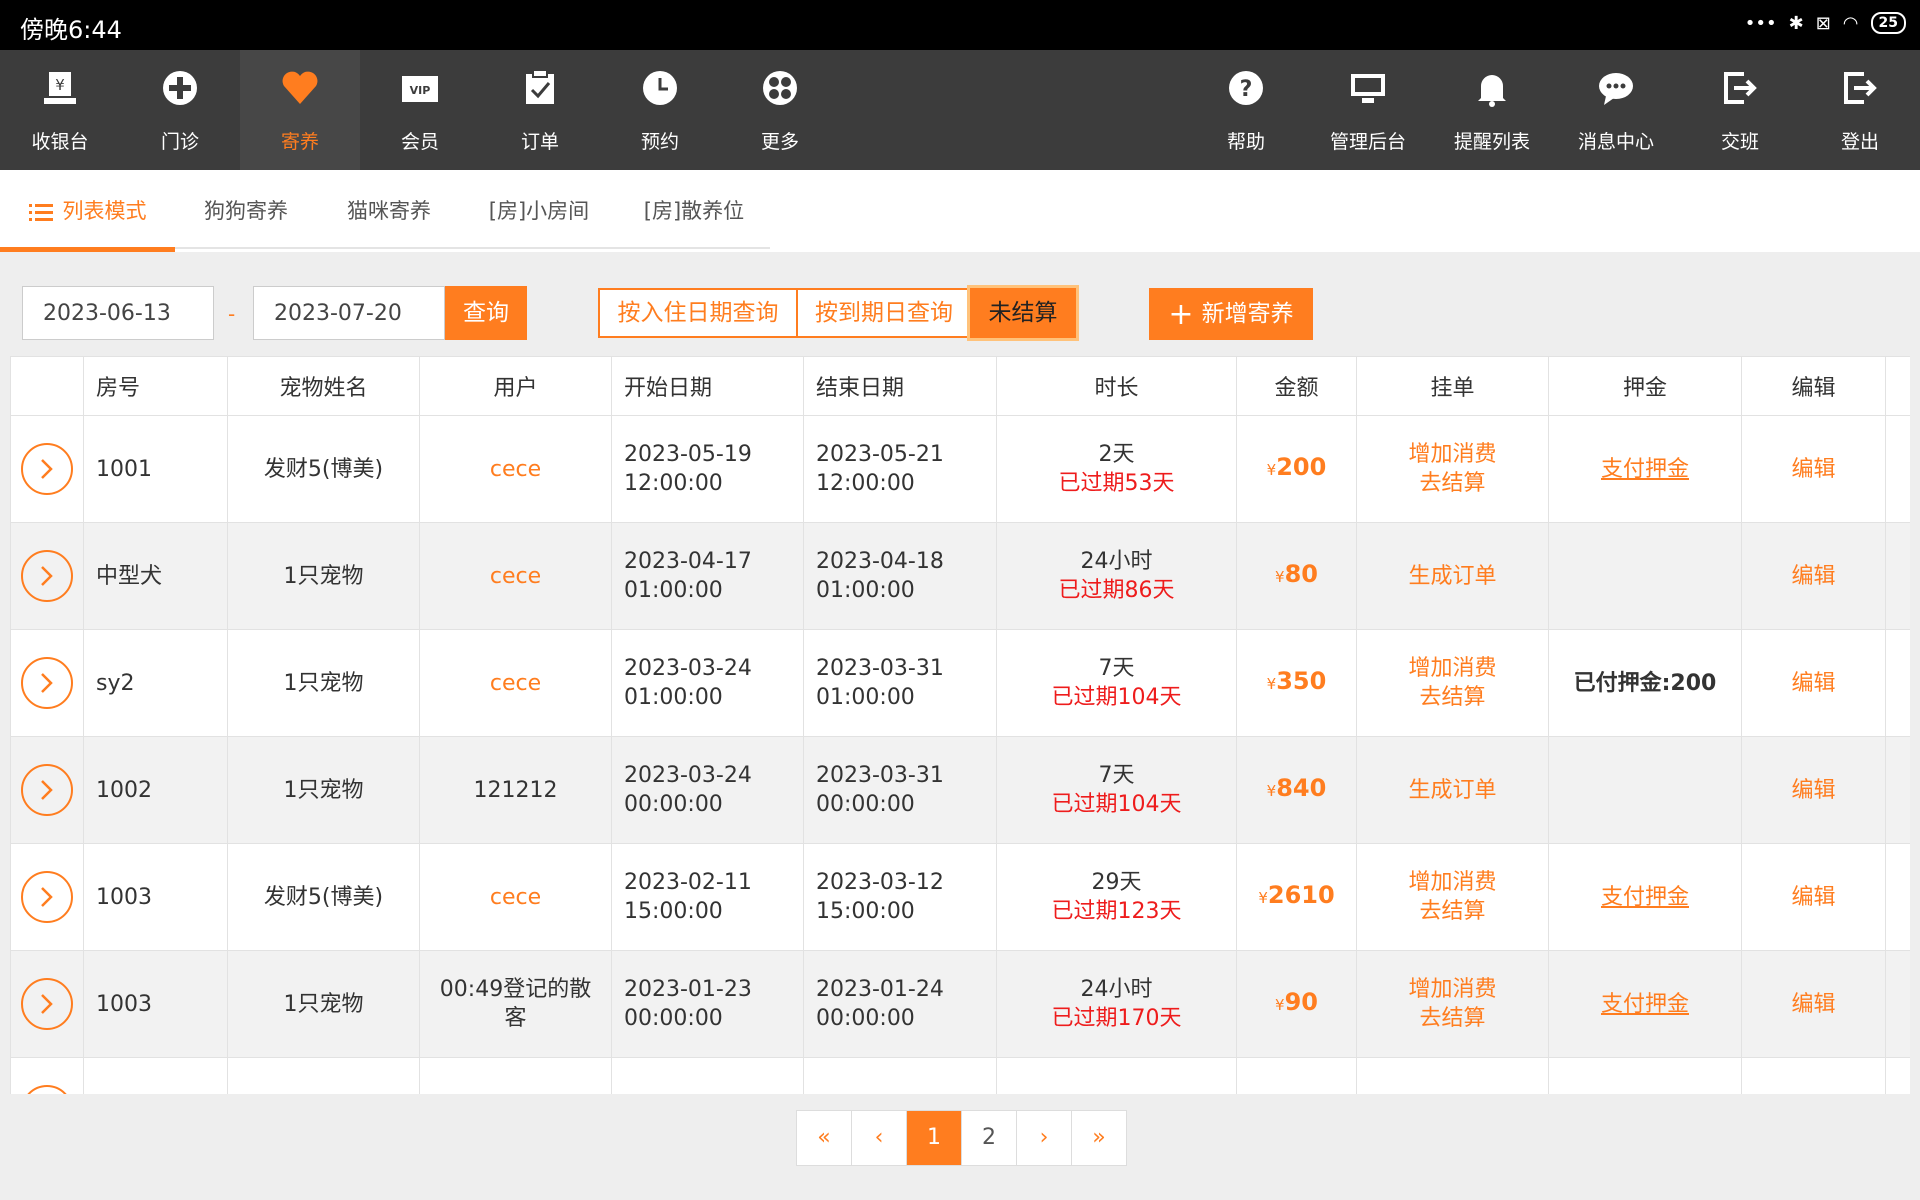  I want to click on svg-text: VIP, so click(420, 90).